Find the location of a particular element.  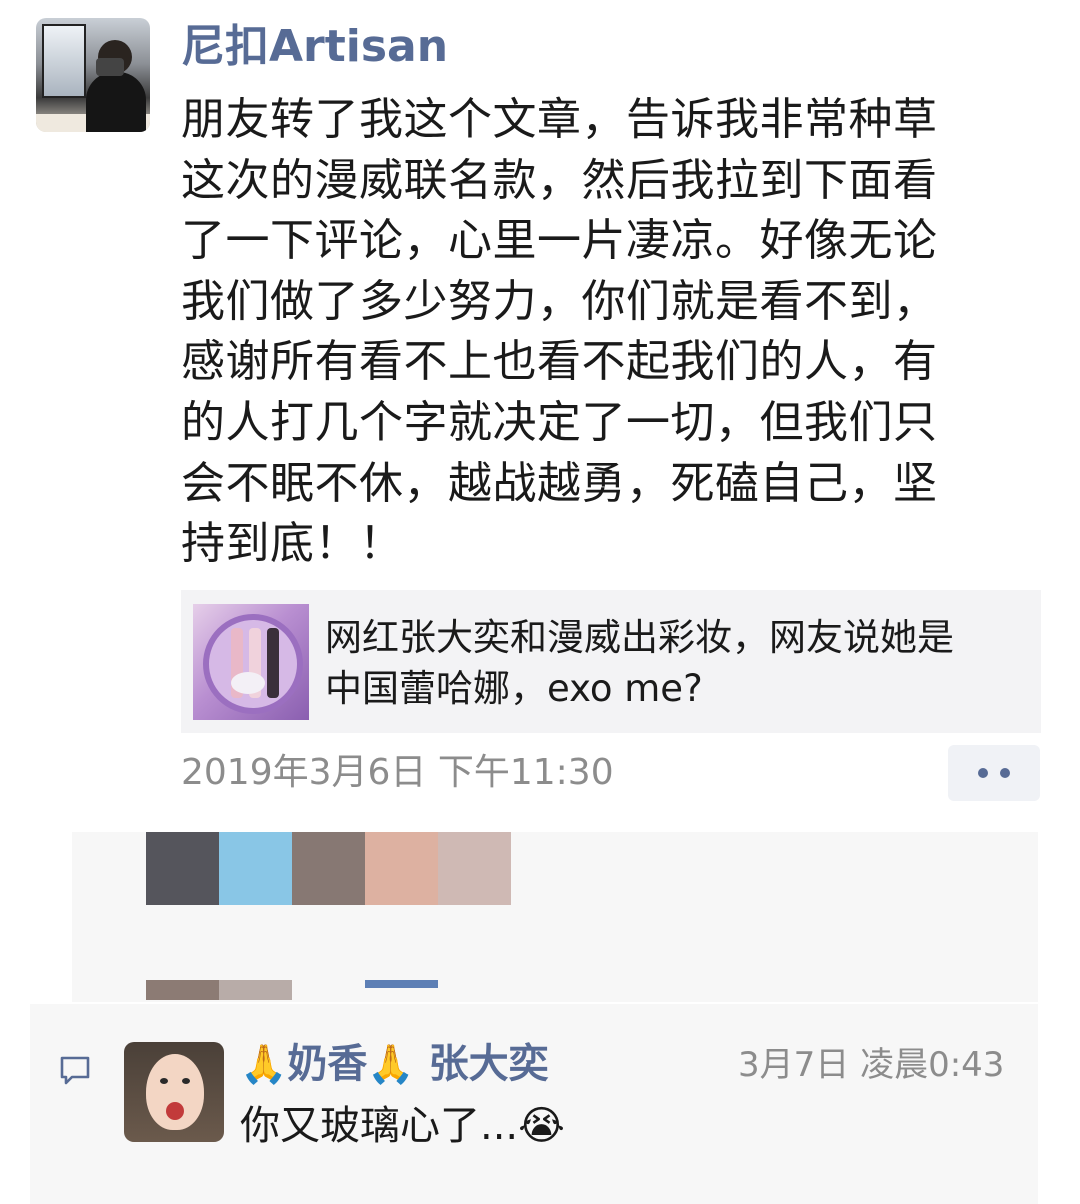

post-text-line: 这次的漫威联名款，然后我拉到下面看 is located at coordinates (559, 180).